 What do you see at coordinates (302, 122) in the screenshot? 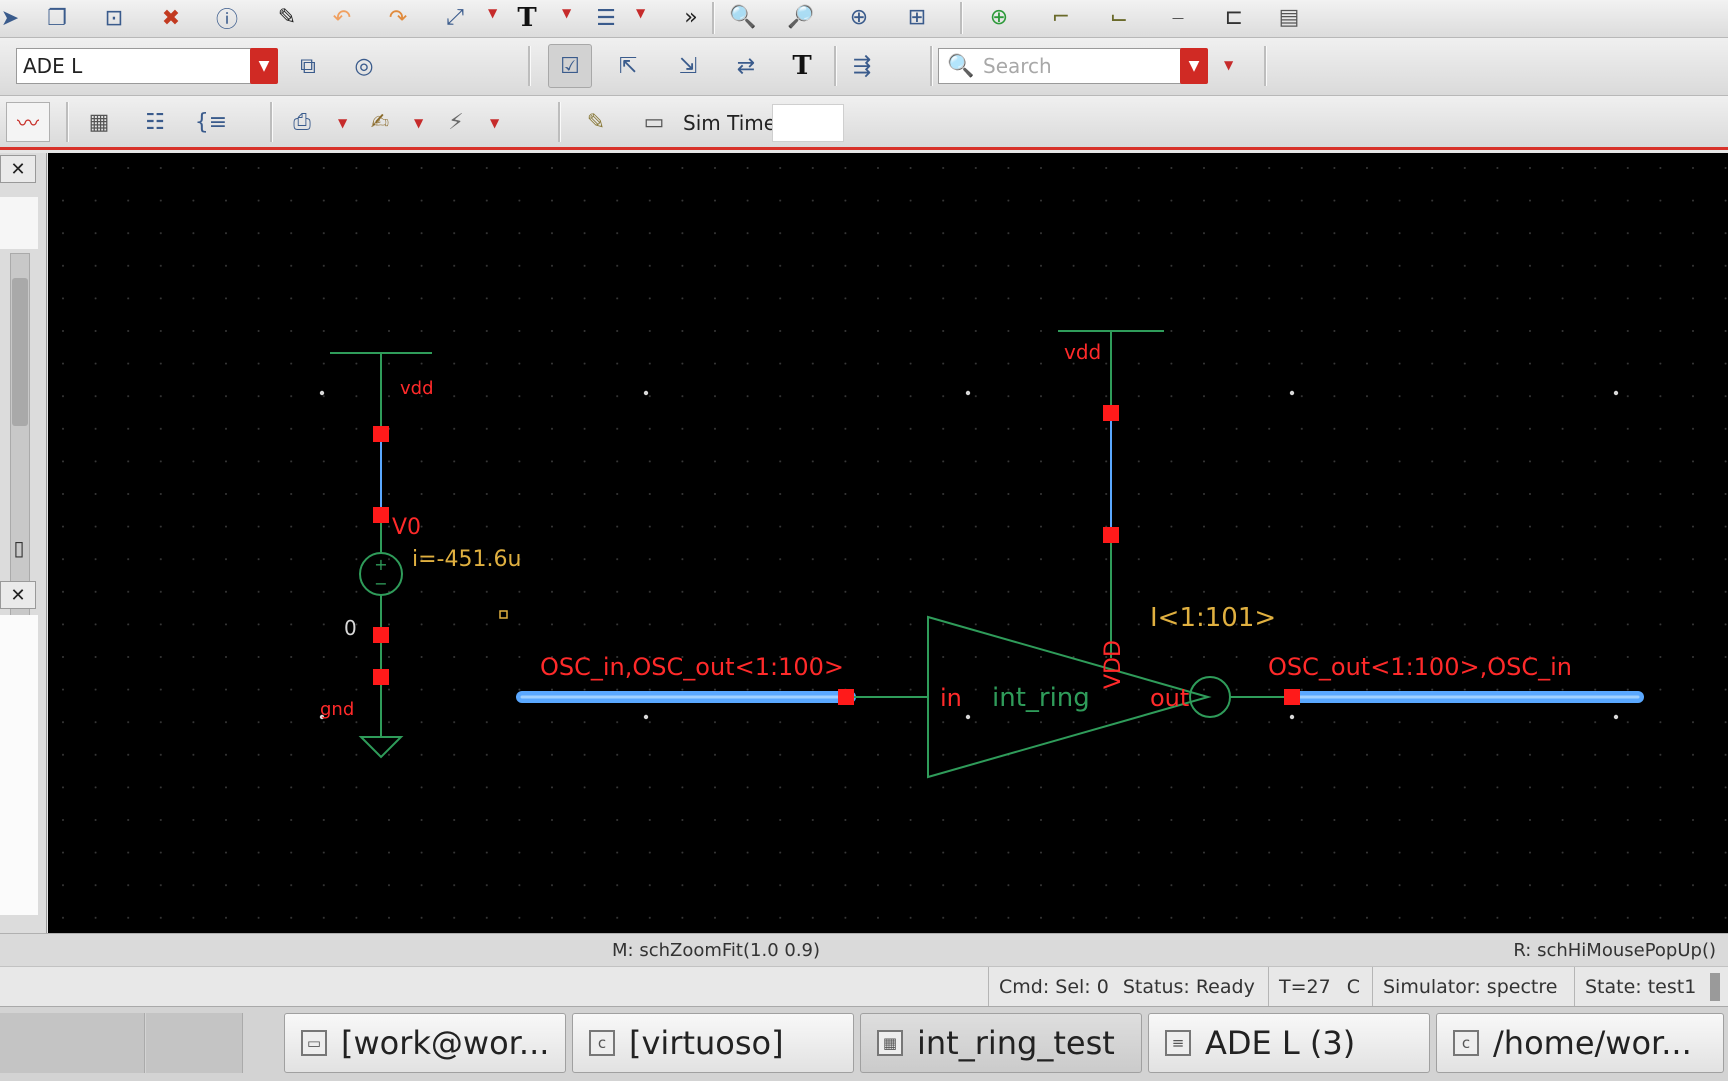
I see `annotate-icon: ⎙` at bounding box center [302, 122].